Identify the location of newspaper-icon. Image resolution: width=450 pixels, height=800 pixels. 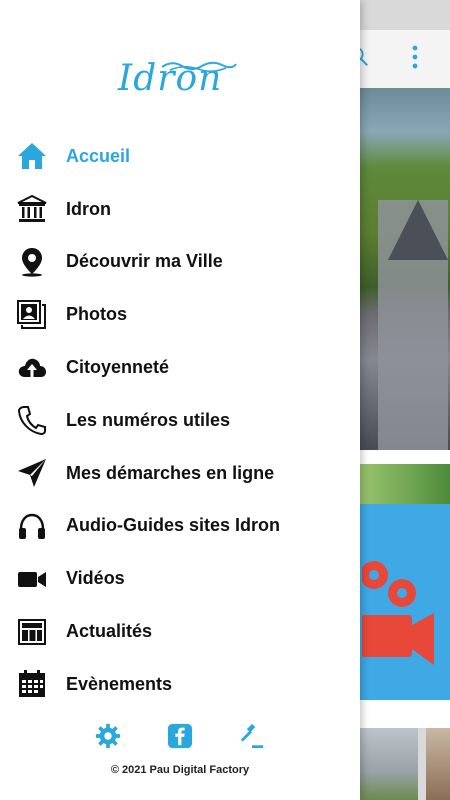
(32, 632).